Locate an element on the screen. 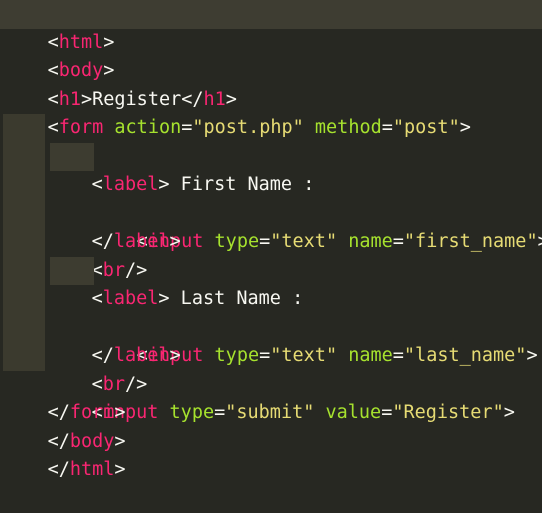 Image resolution: width=542 pixels, height=513 pixels. code-line: <form action="post.php" method="post"> is located at coordinates (271, 112).